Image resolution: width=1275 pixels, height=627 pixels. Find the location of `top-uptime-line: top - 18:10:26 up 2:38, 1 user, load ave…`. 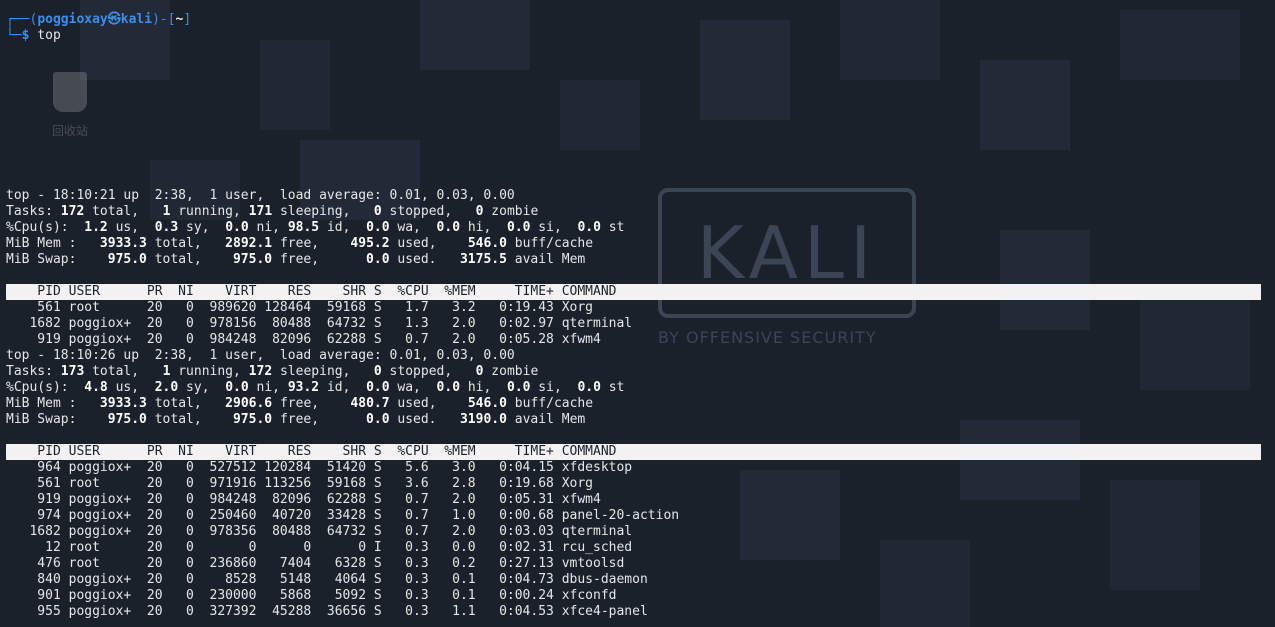

top-uptime-line: top - 18:10:26 up 2:38, 1 user, load ave… is located at coordinates (260, 355).